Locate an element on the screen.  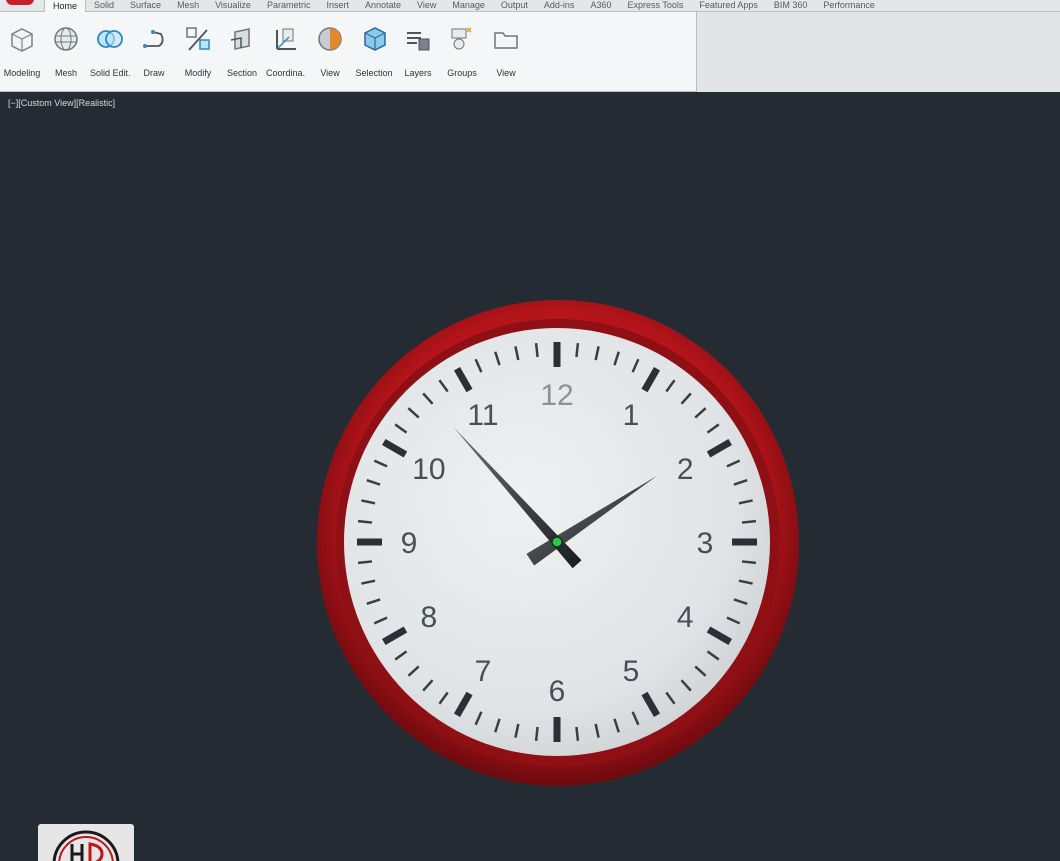
tab-insert: Insert is located at coordinates (337, 5).